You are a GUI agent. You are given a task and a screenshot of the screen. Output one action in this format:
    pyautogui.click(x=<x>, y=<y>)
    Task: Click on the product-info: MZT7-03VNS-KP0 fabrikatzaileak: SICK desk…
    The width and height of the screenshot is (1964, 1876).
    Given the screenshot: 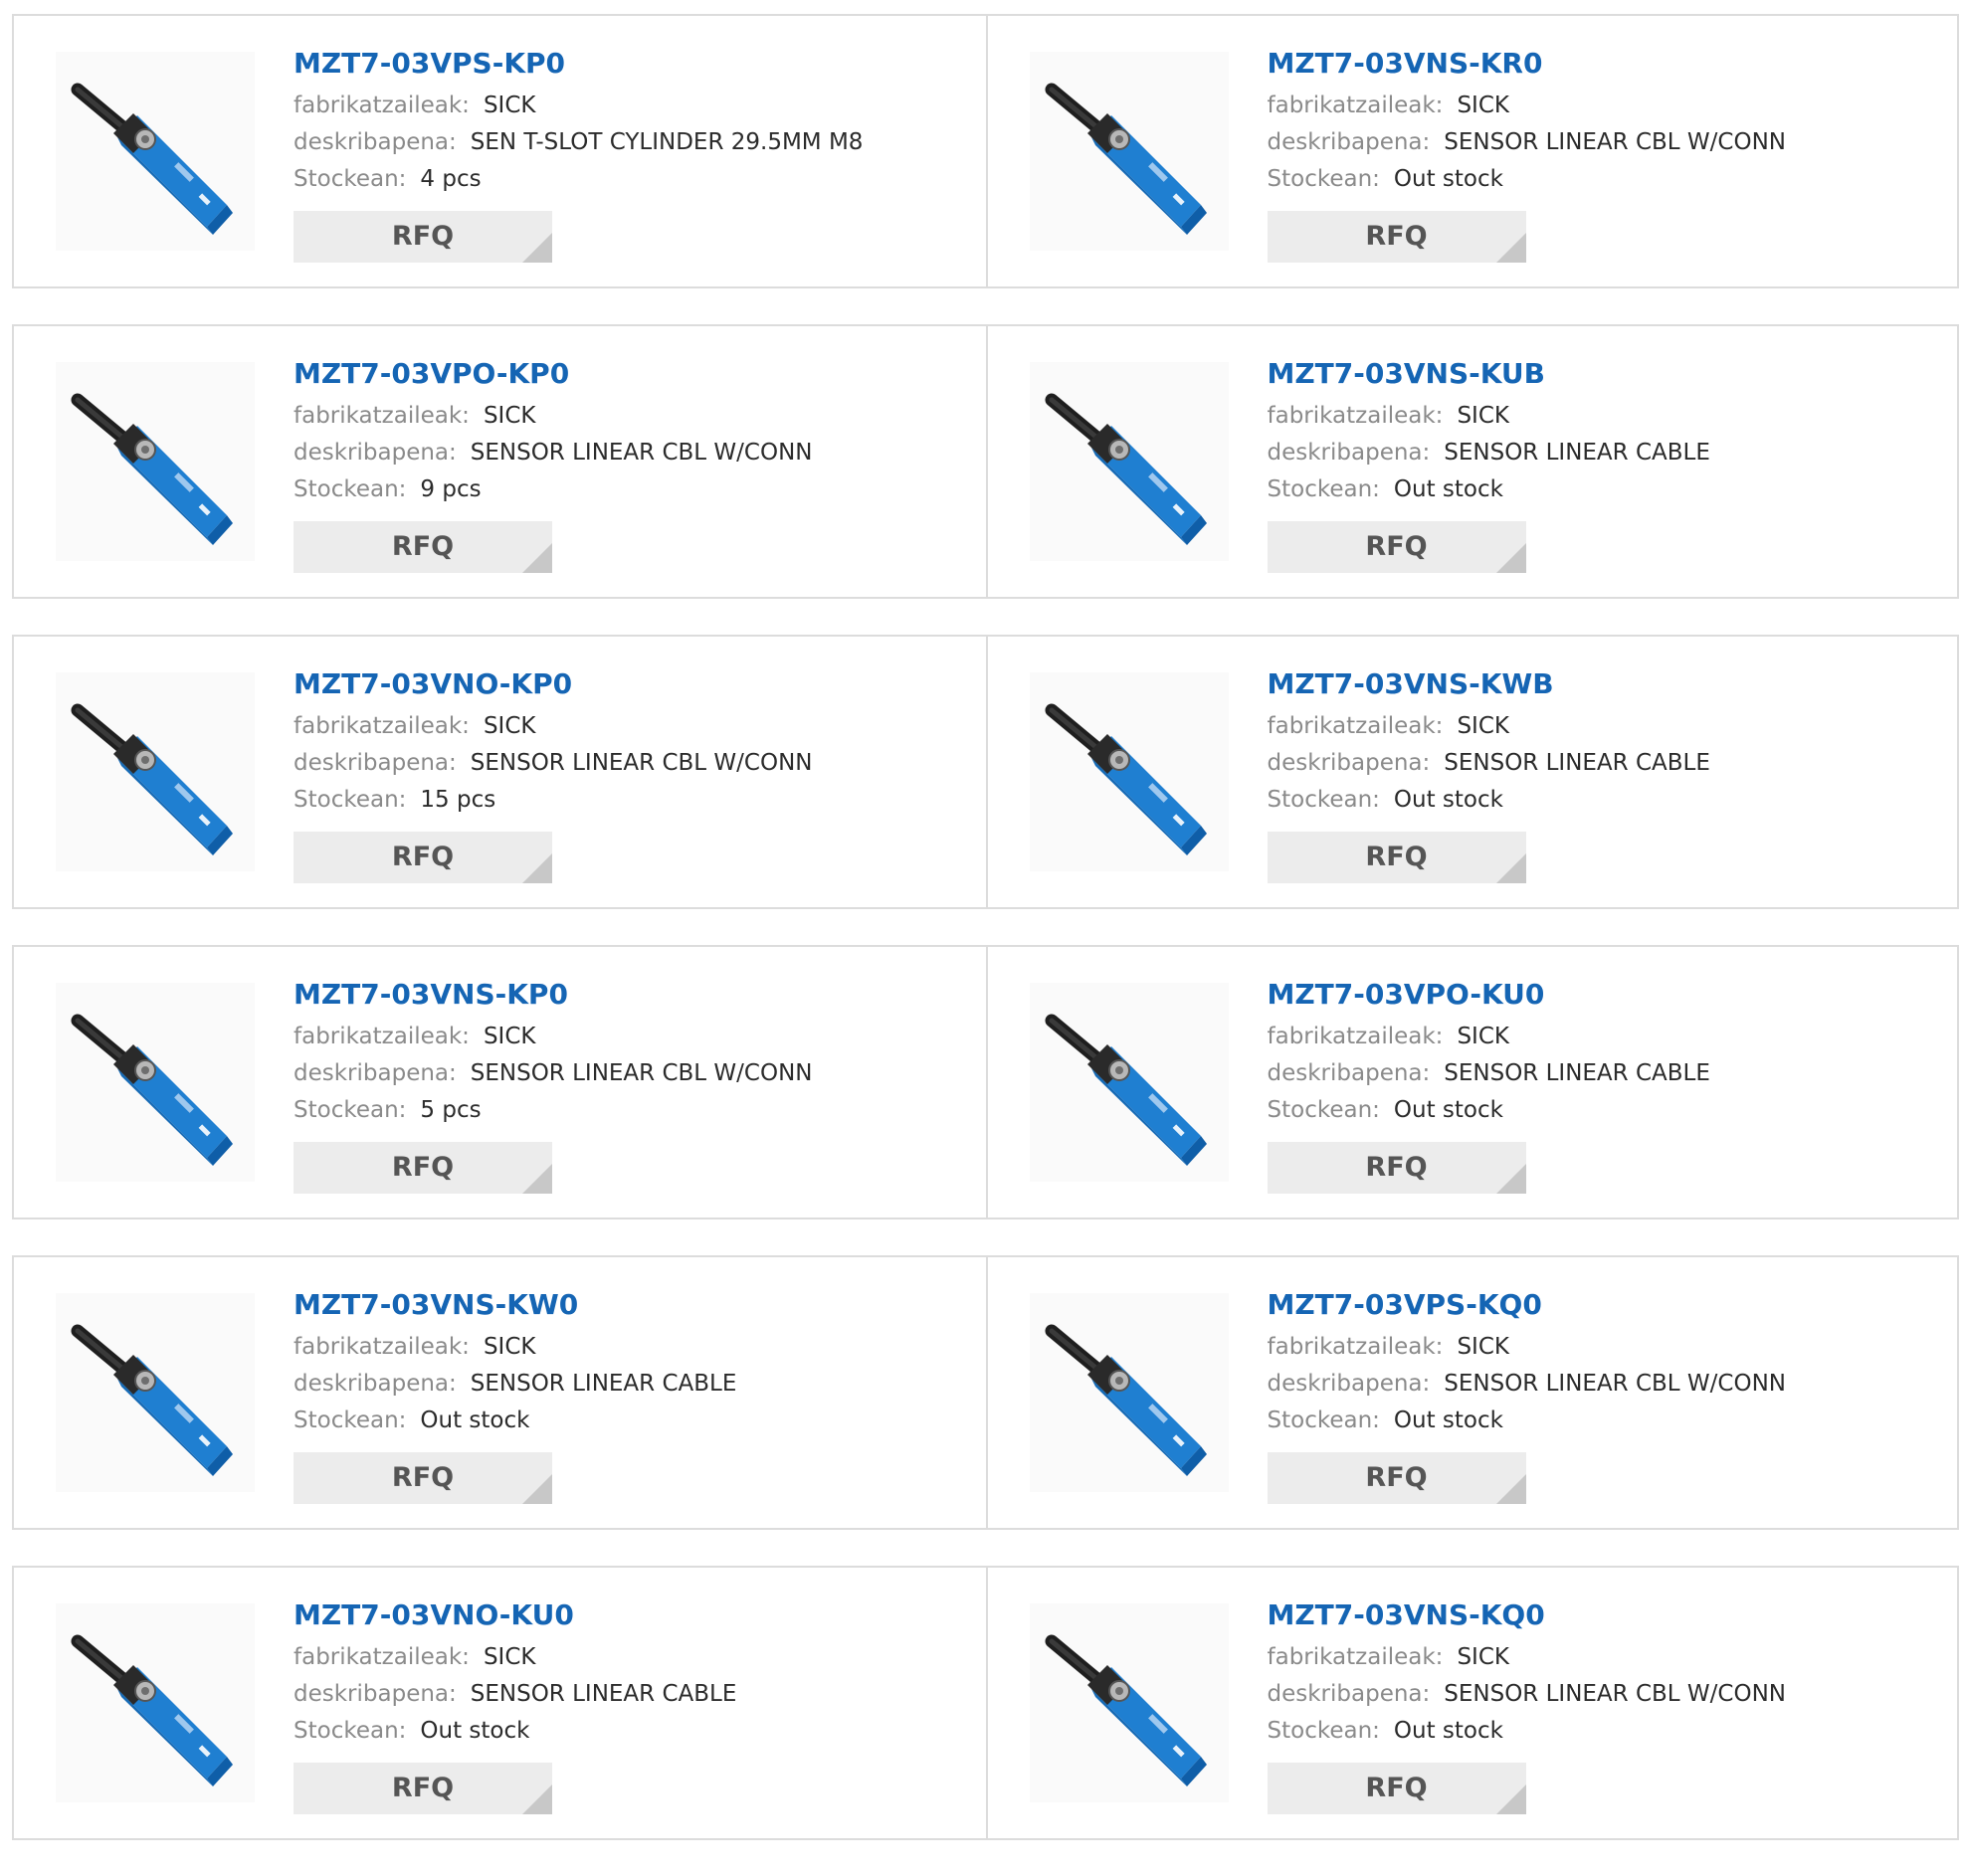 What is the action you would take?
    pyautogui.click(x=553, y=1084)
    